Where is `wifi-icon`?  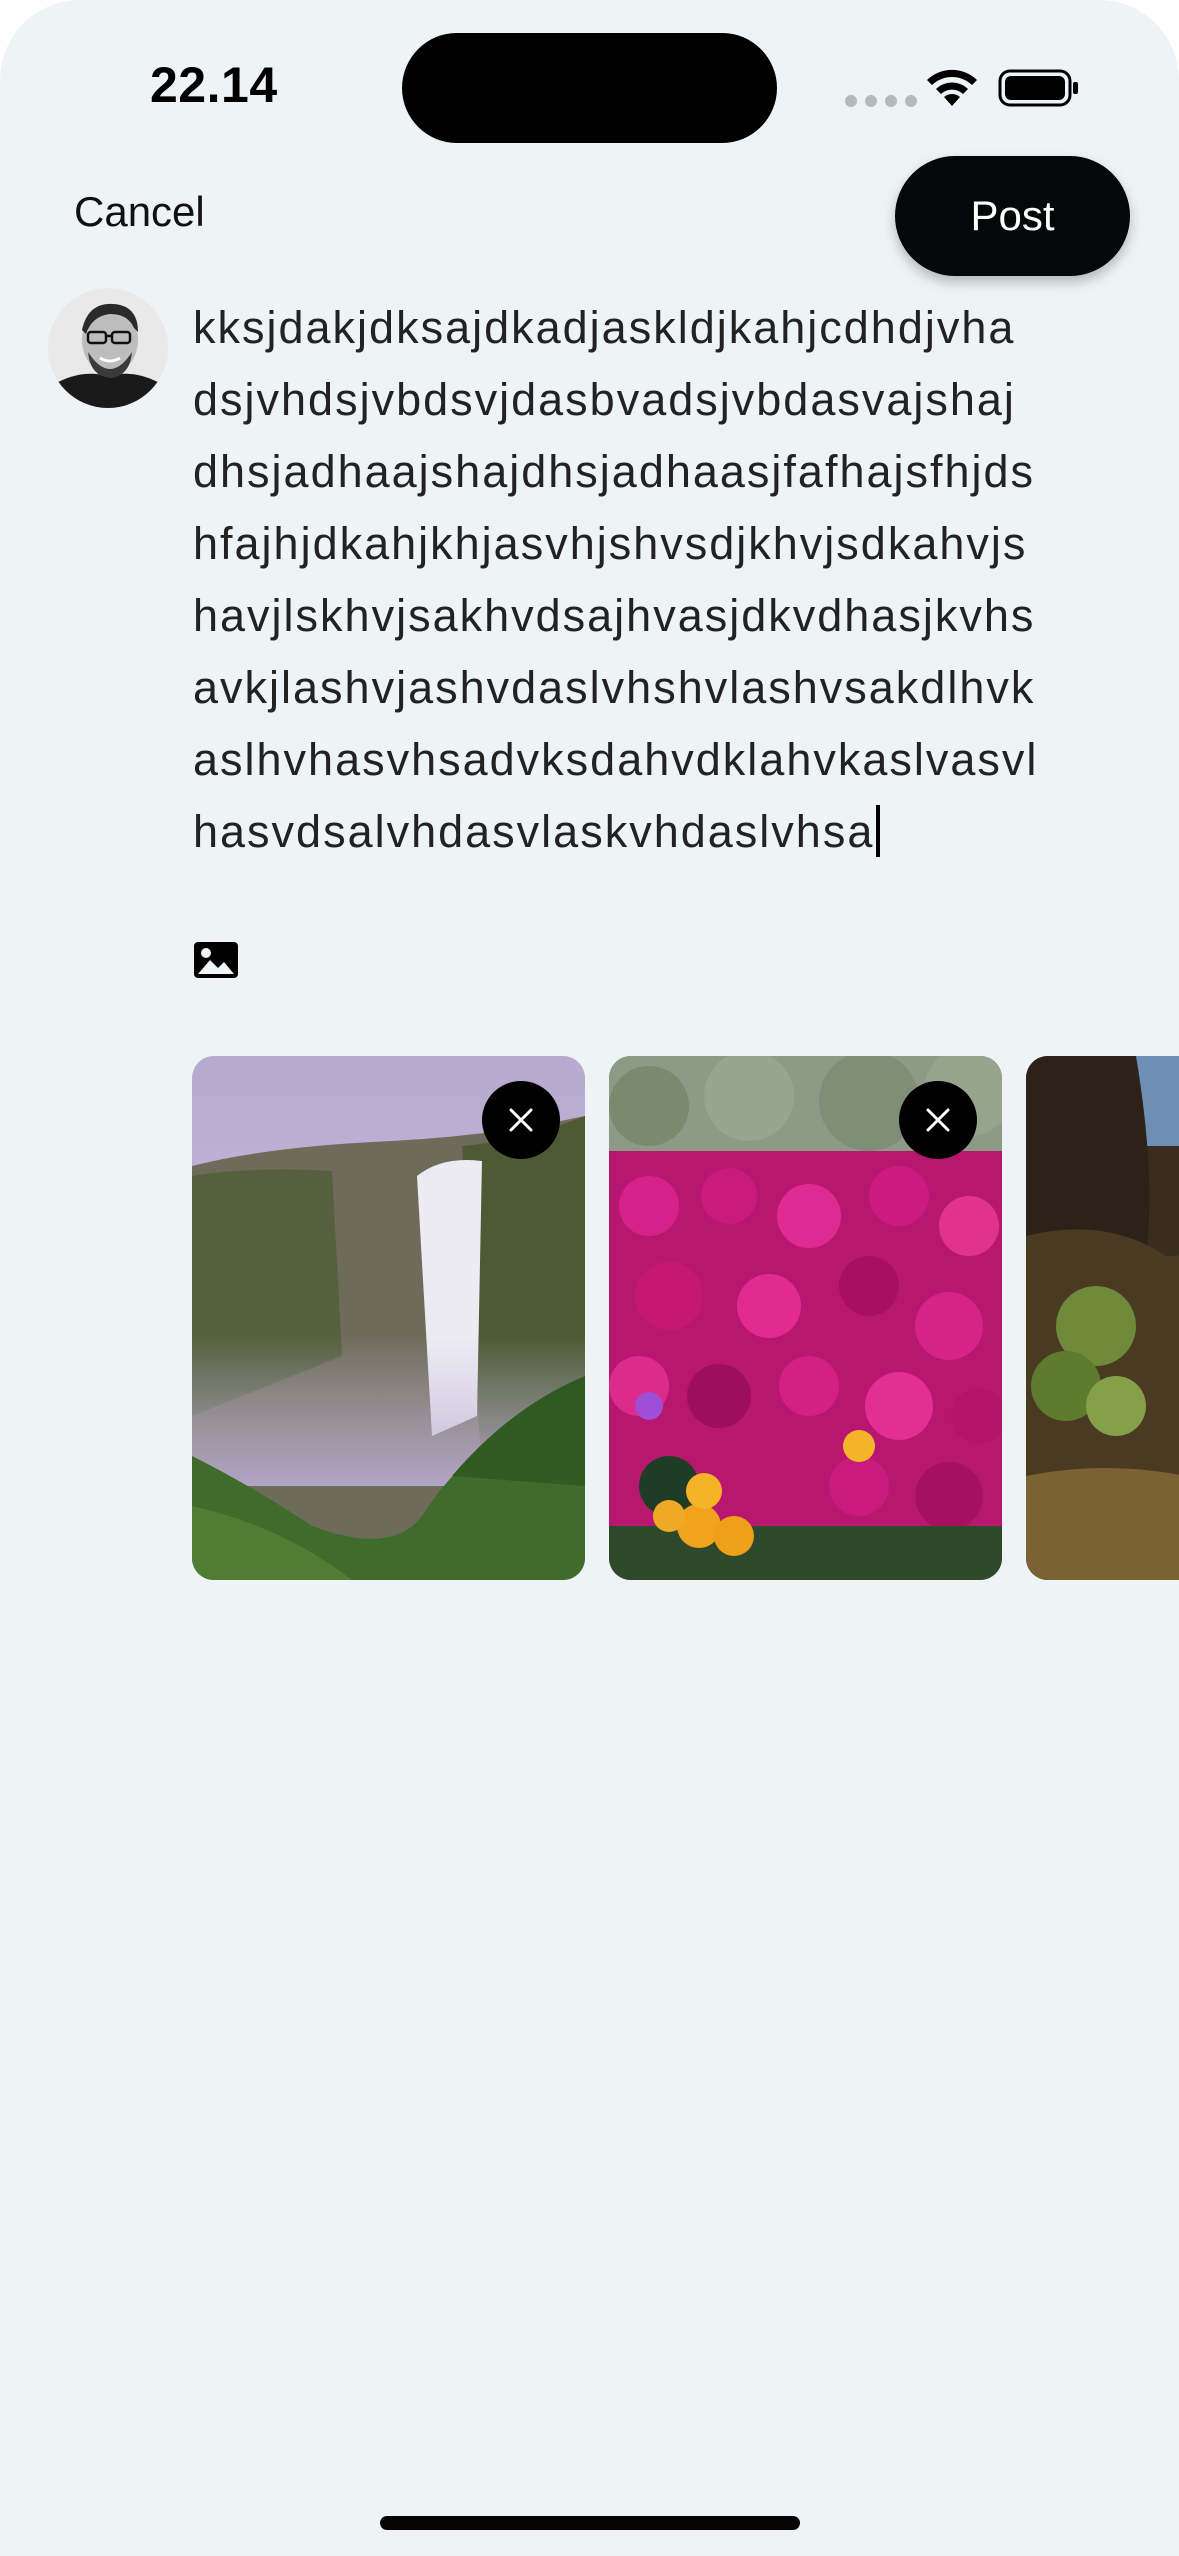
wifi-icon is located at coordinates (952, 87).